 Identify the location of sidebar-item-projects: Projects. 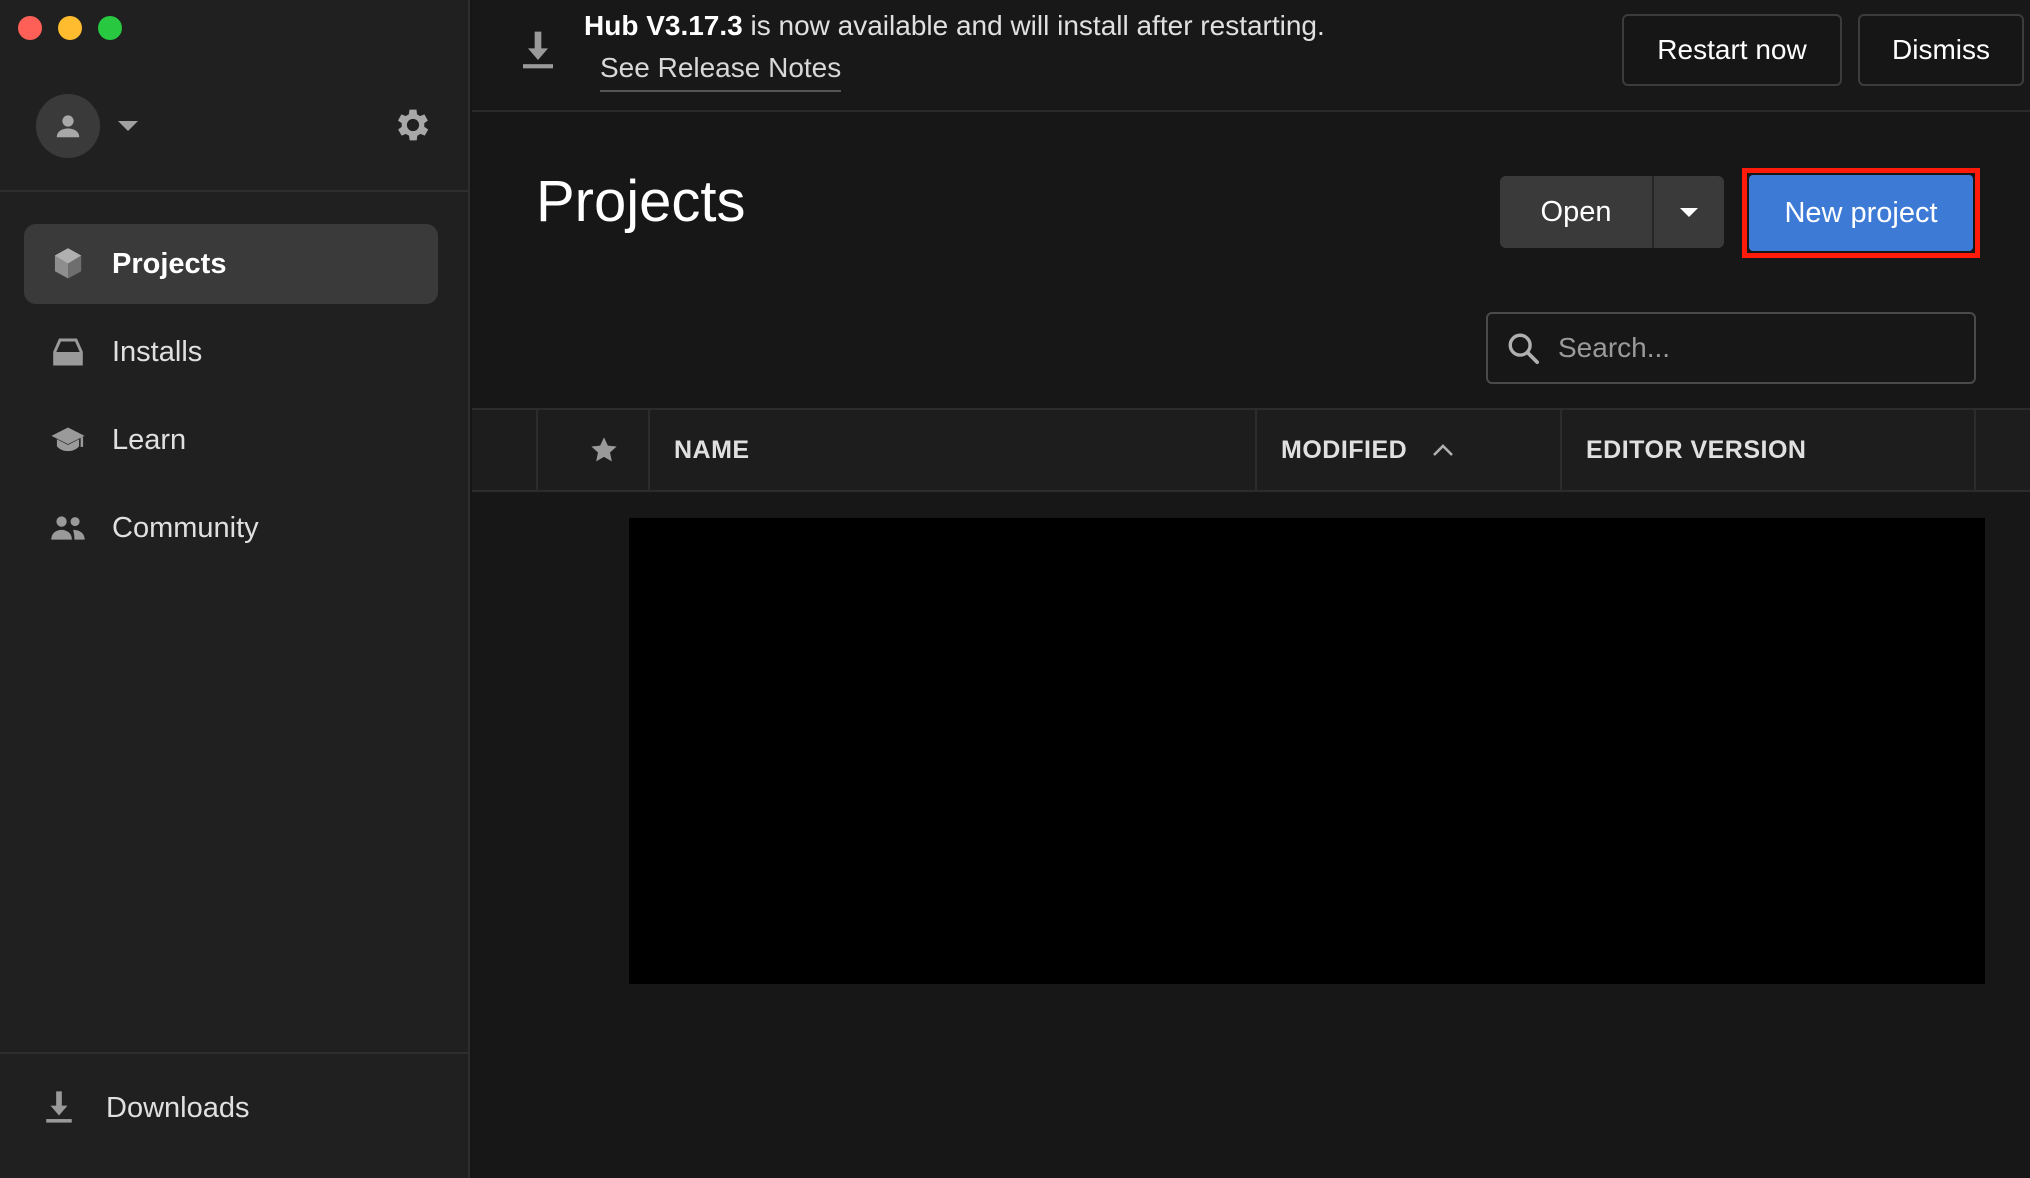
(231, 264).